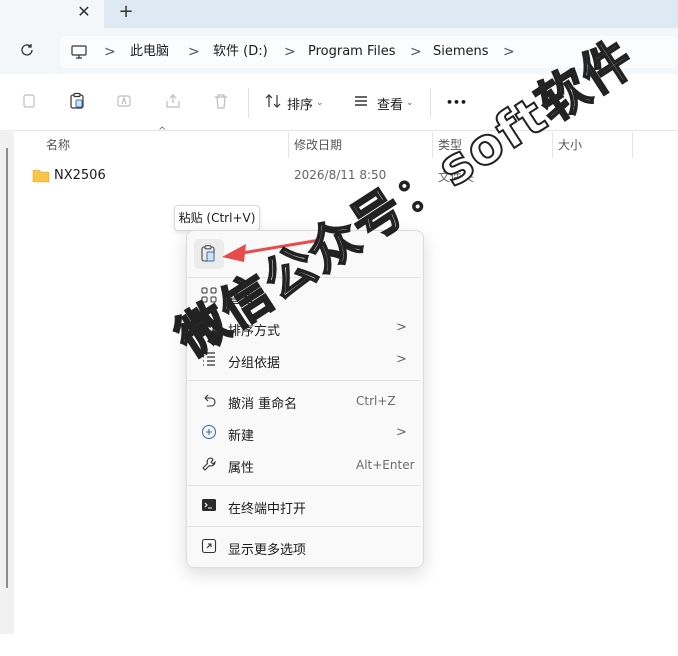 This screenshot has height=656, width=678. I want to click on folder-icon, so click(41, 178).